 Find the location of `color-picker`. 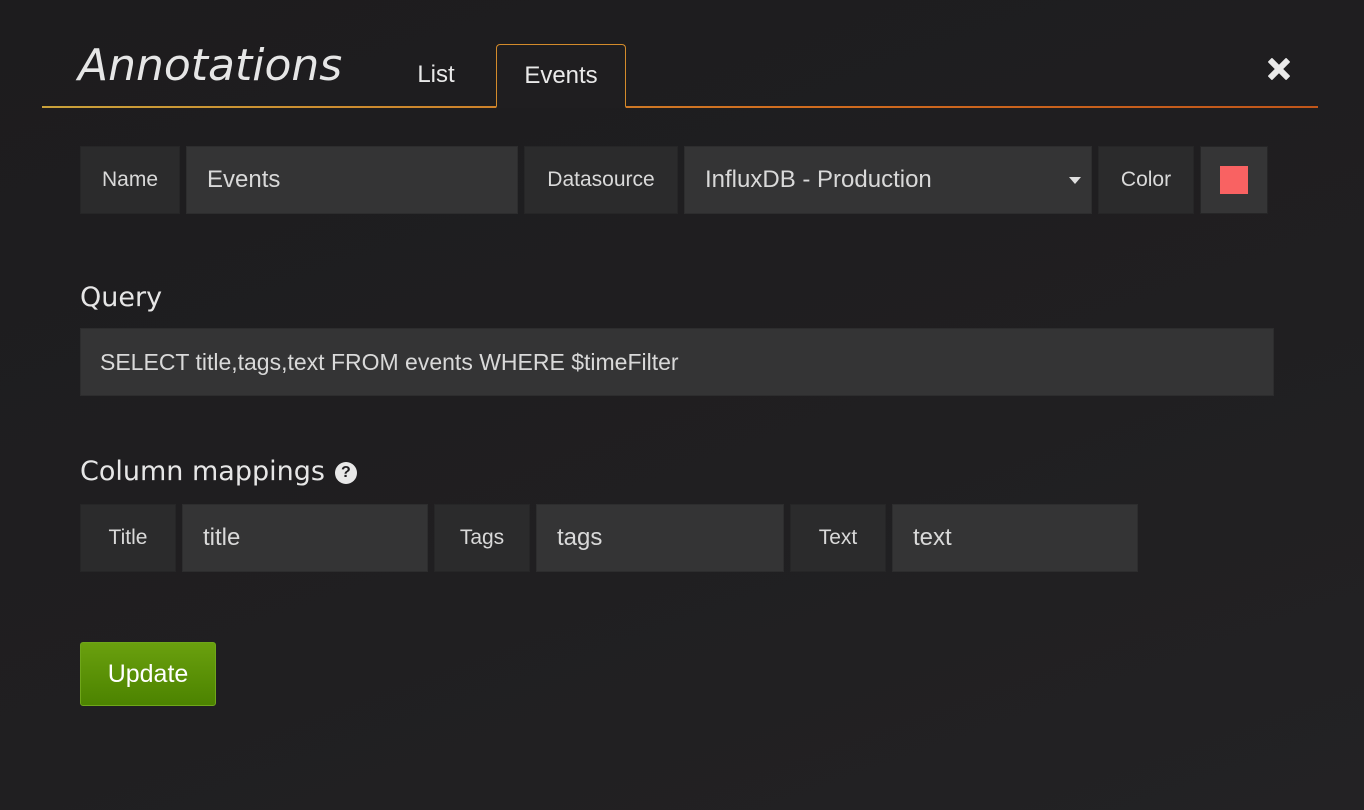

color-picker is located at coordinates (1234, 180).